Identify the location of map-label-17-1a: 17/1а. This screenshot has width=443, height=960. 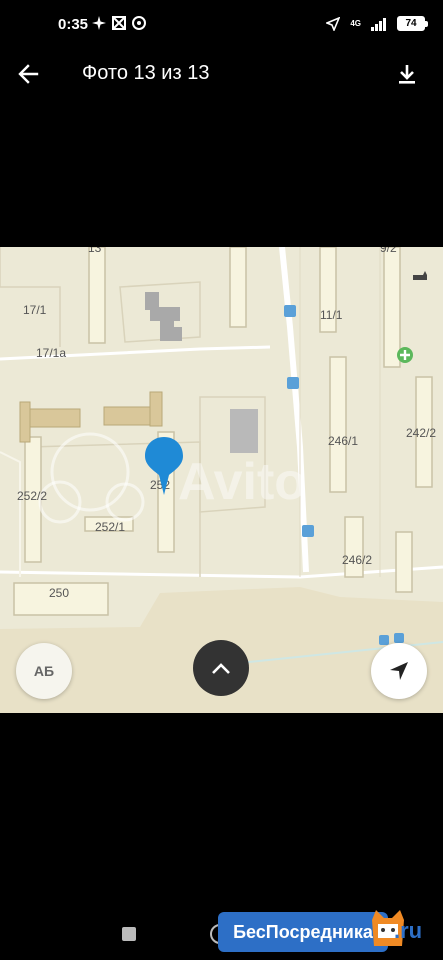
(51, 353).